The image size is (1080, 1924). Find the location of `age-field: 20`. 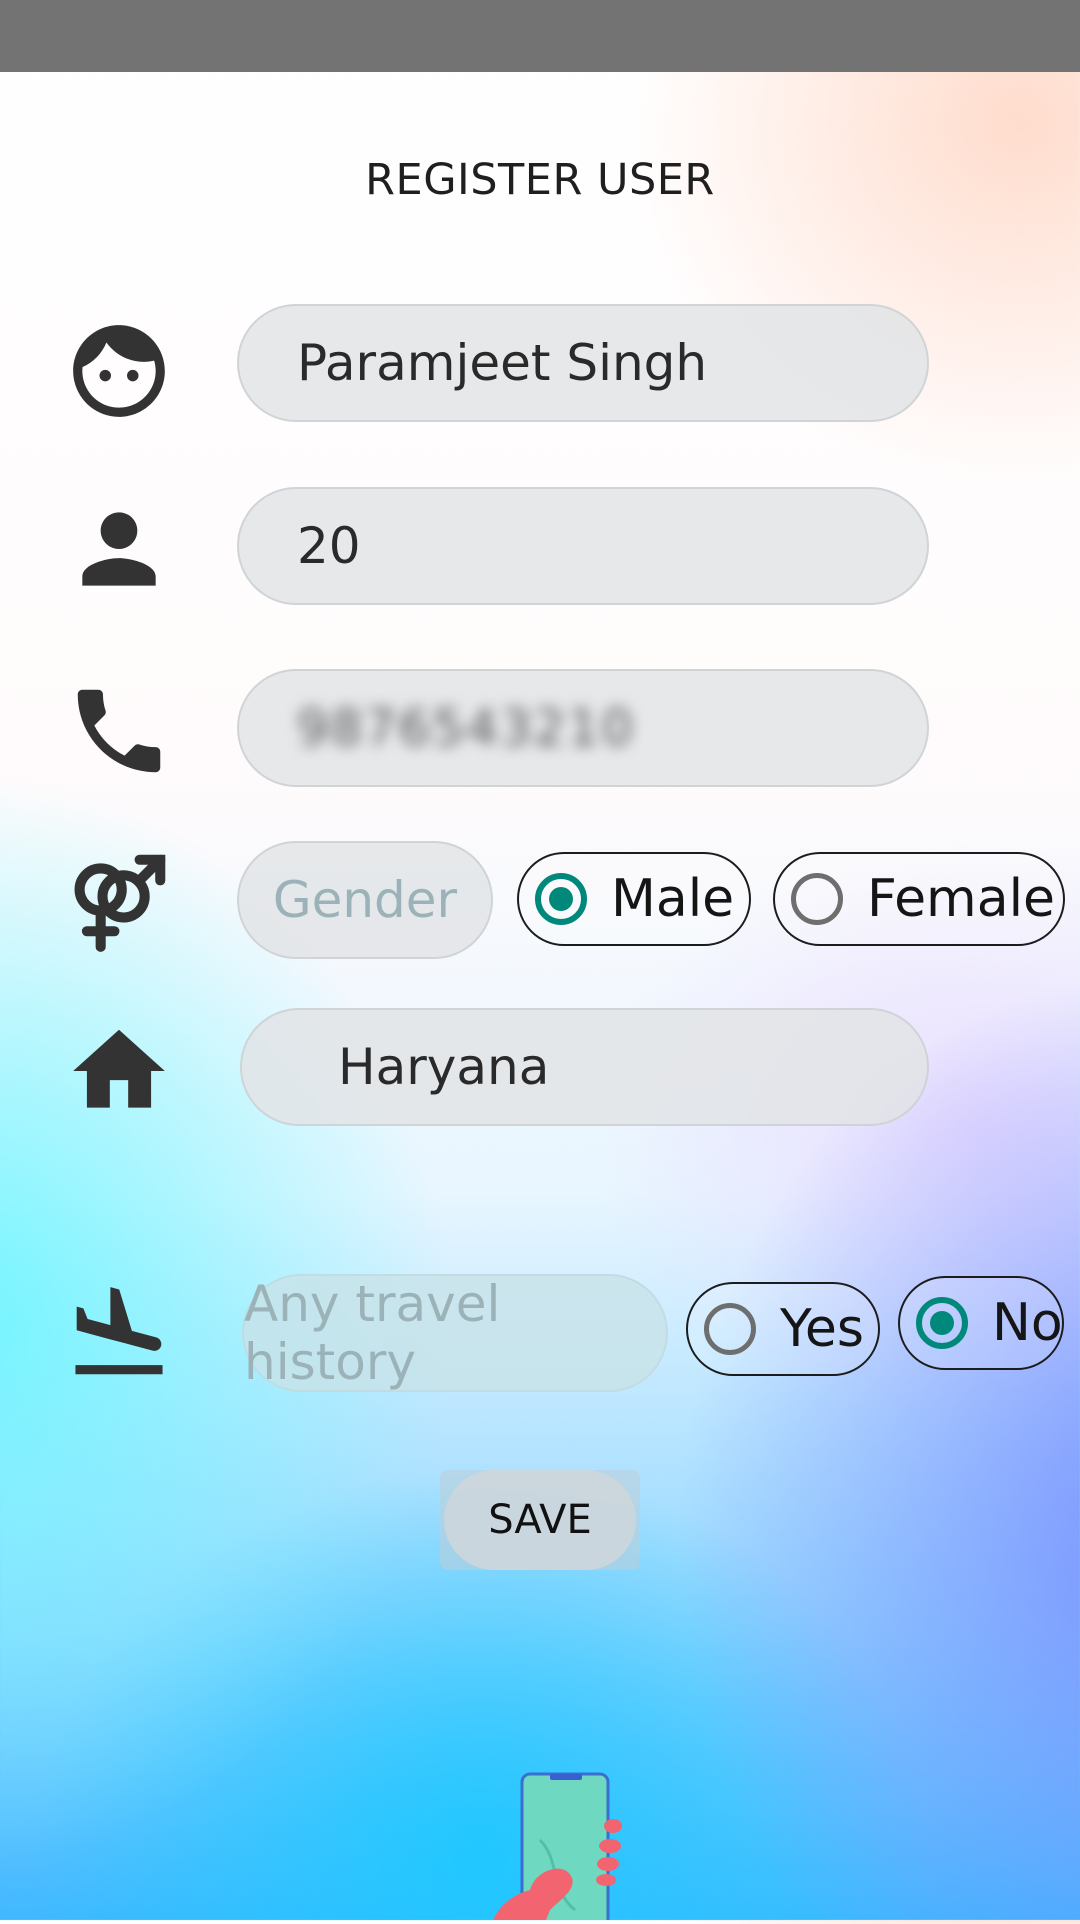

age-field: 20 is located at coordinates (583, 546).